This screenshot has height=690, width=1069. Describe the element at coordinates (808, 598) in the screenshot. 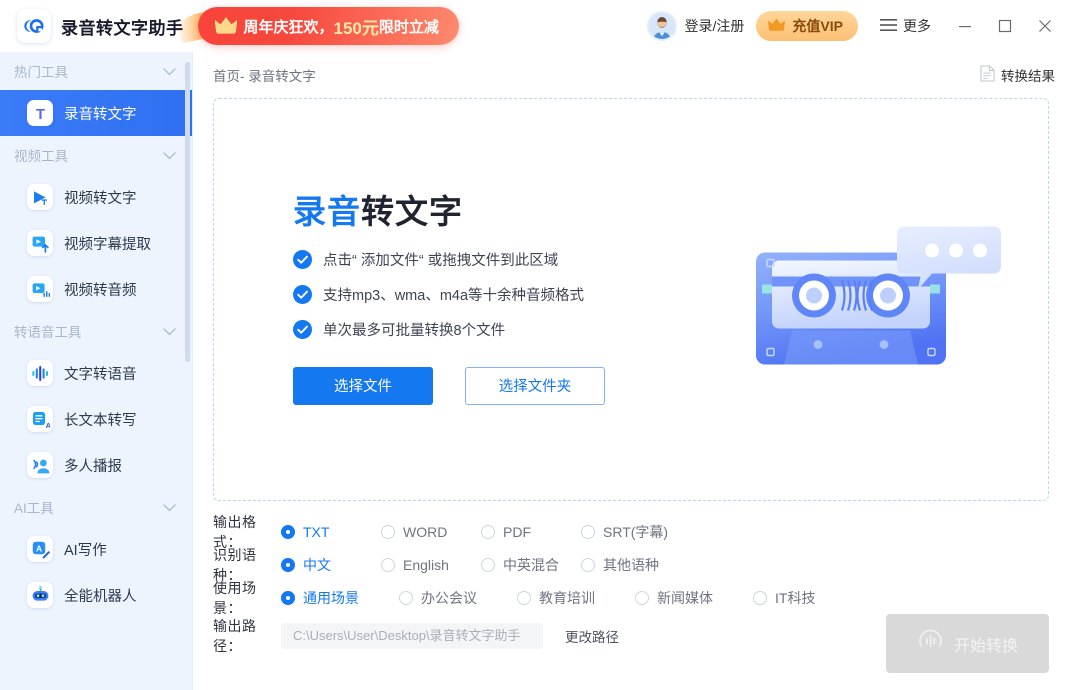

I see `radio-scenario-4: IT科技` at that location.